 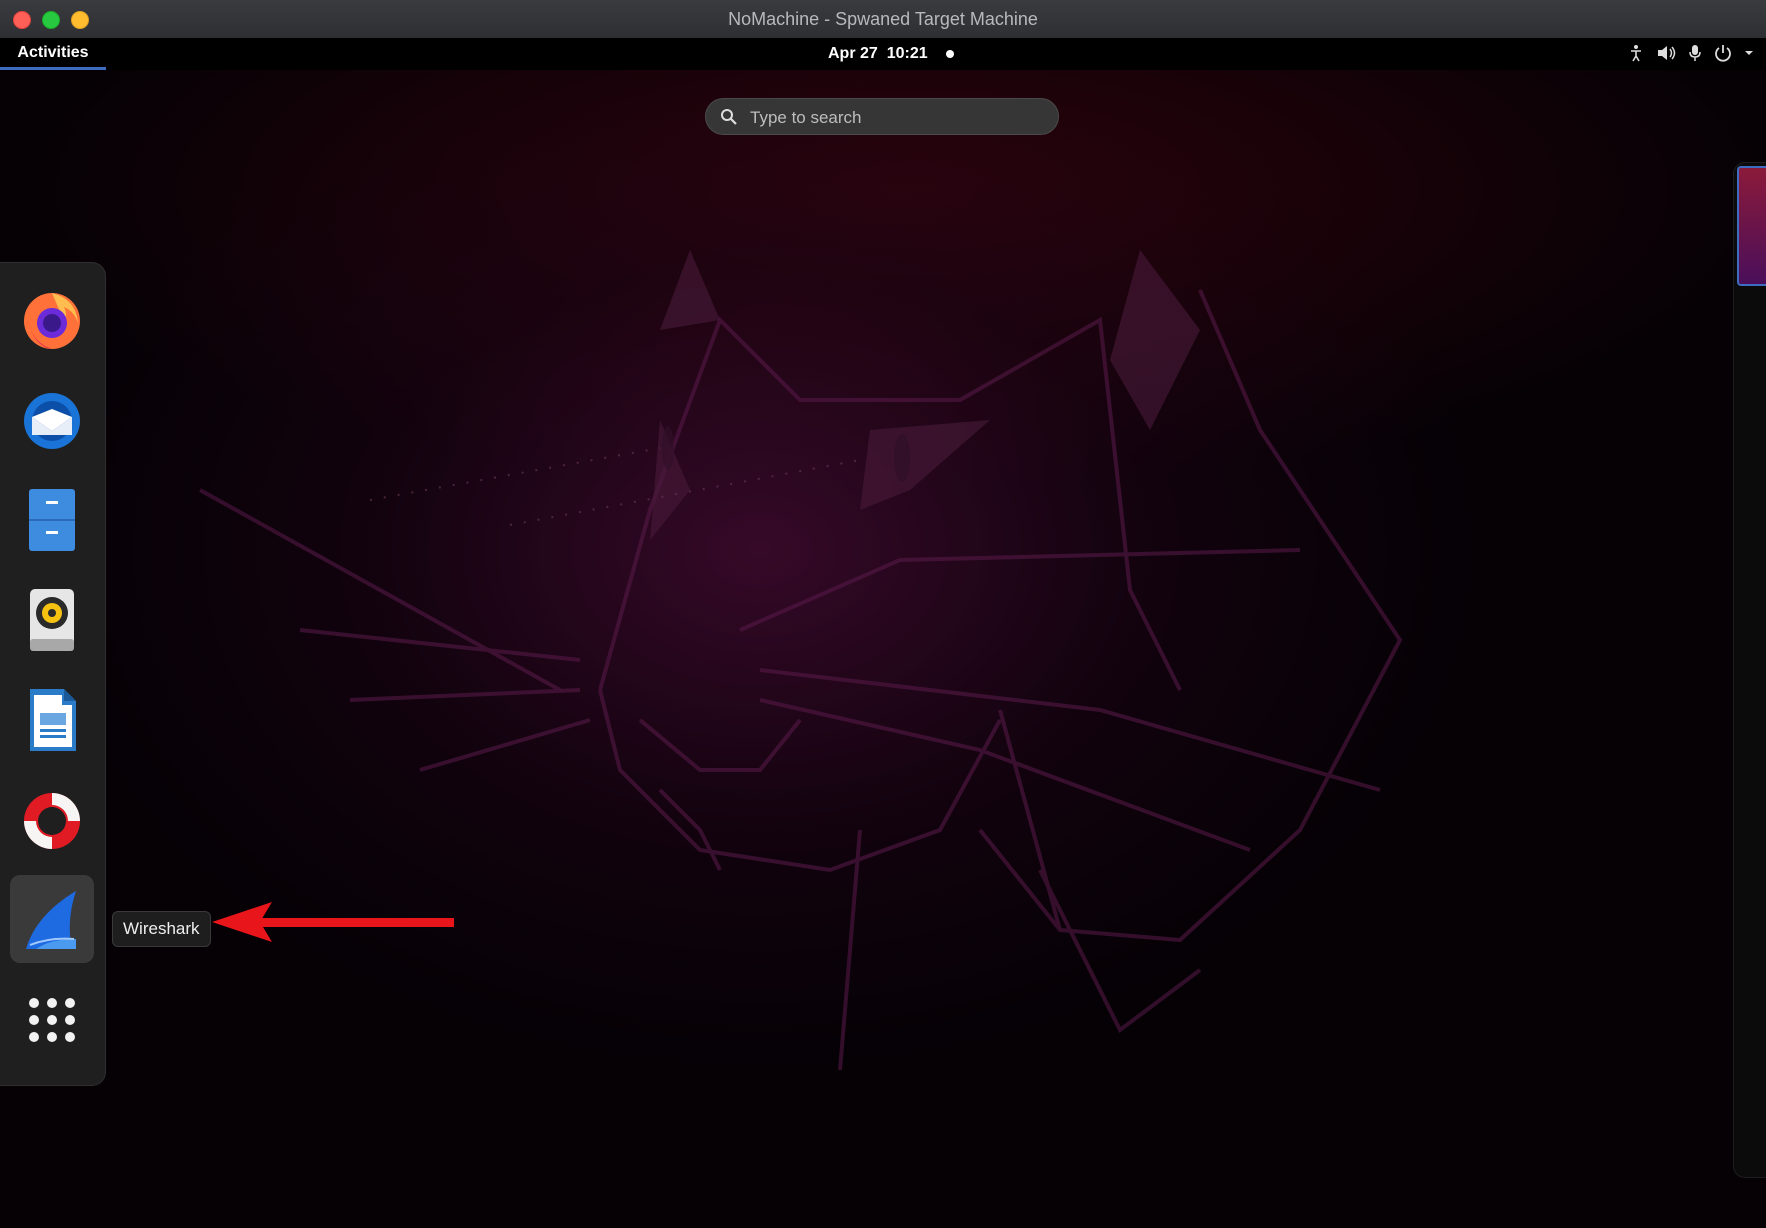 I want to click on top-bar: Activities Apr 27 10:21, so click(x=883, y=54).